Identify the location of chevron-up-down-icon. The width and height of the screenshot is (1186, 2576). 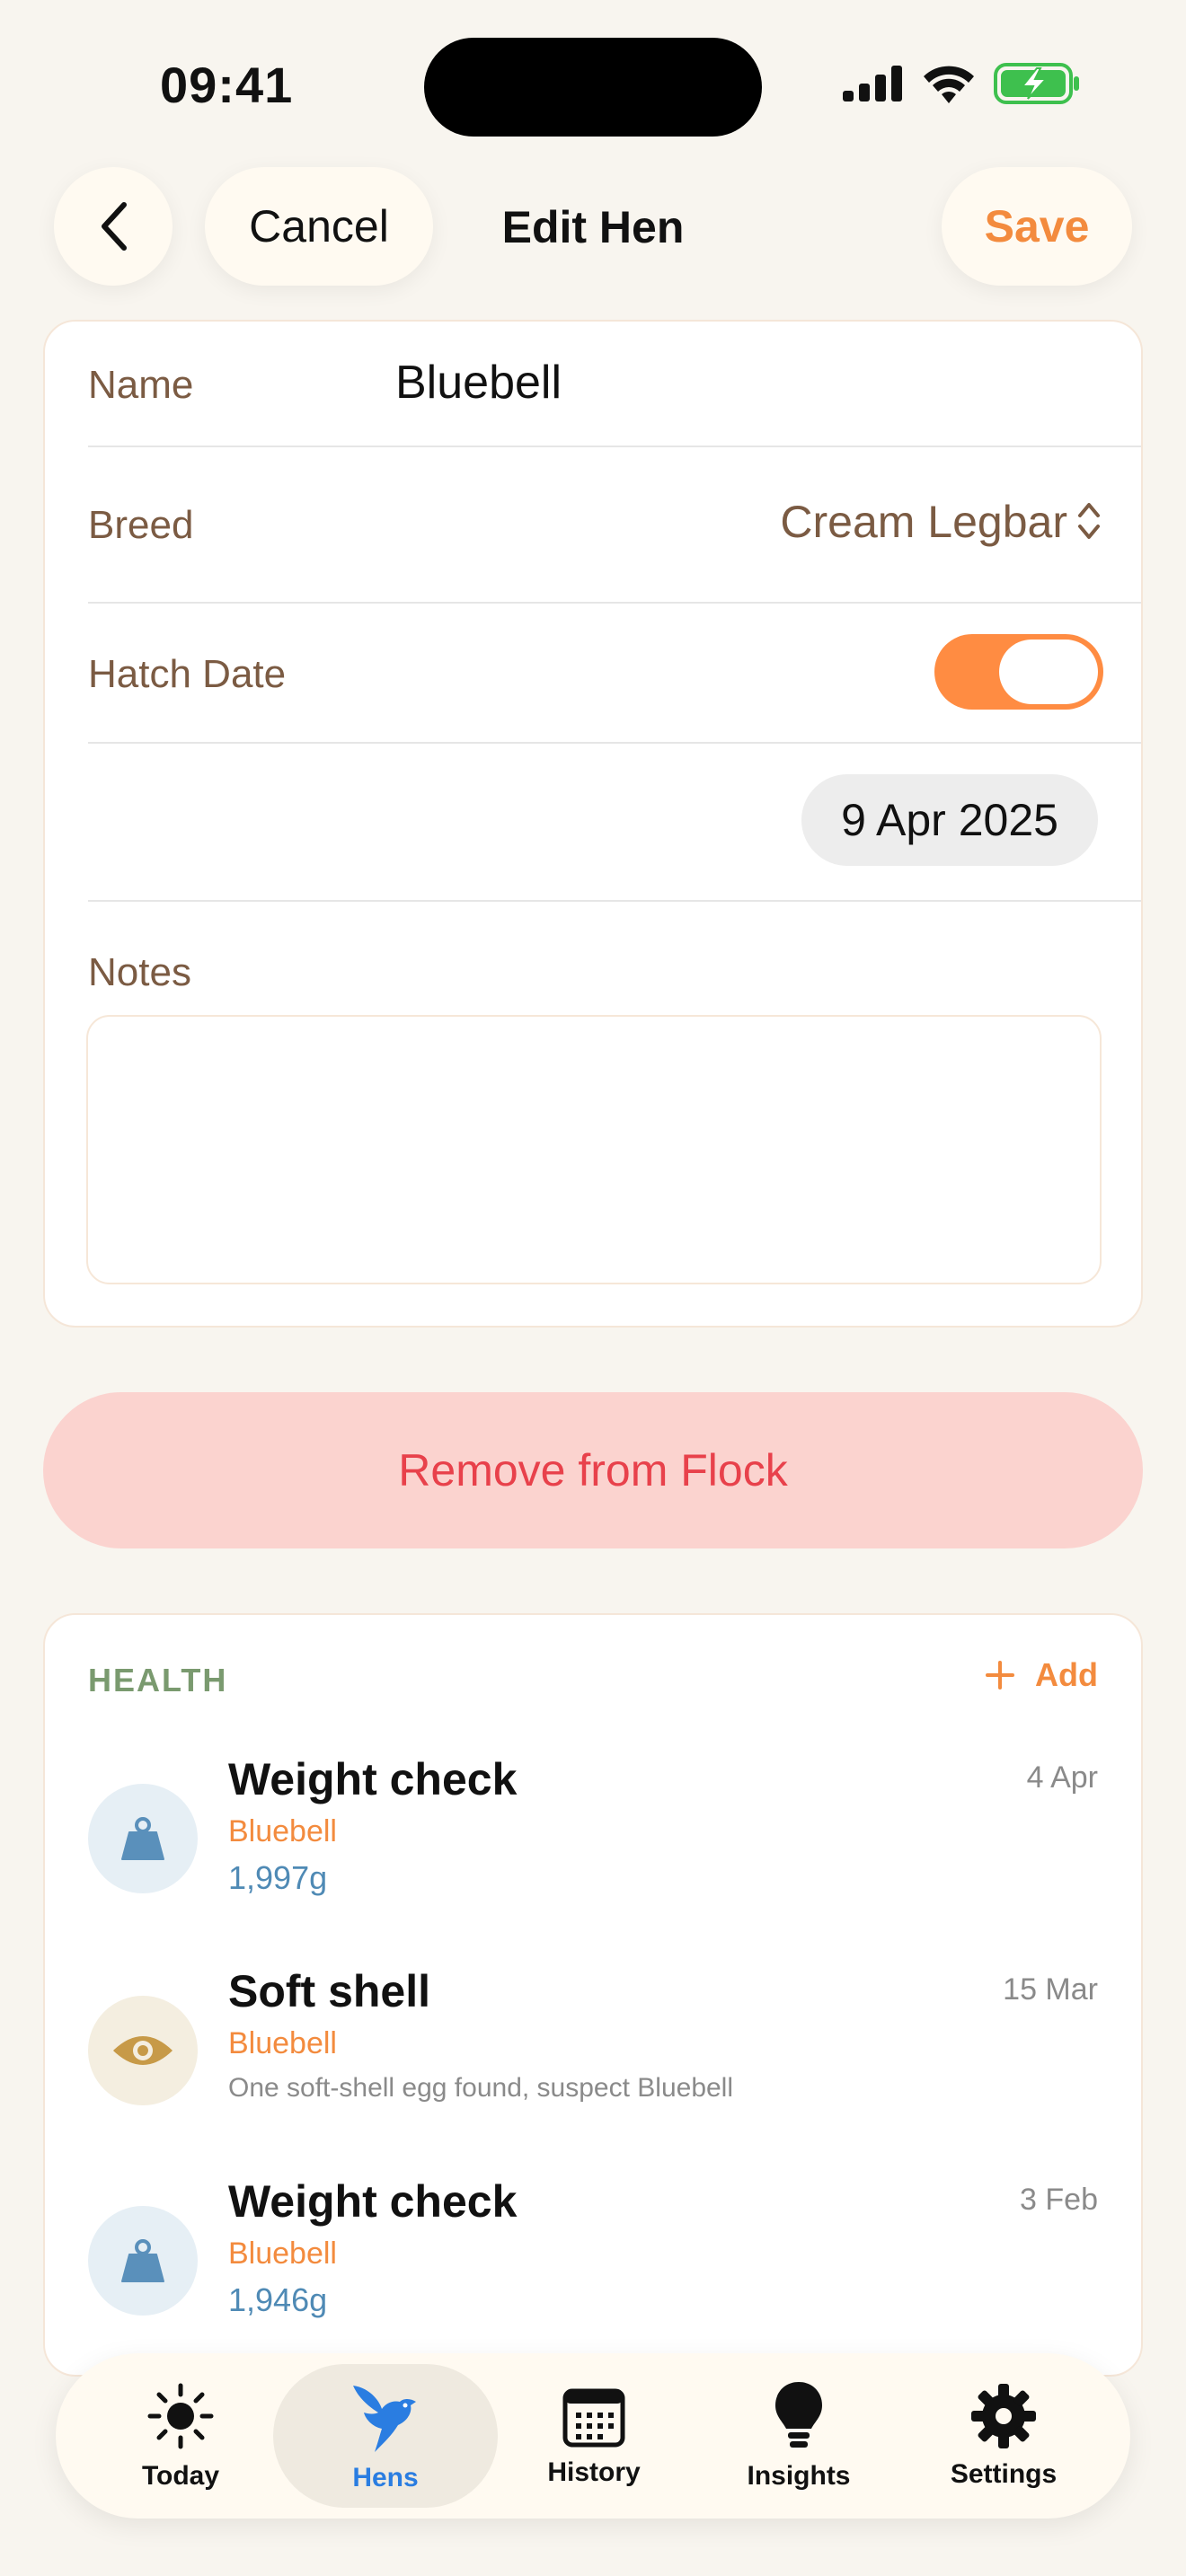
(1089, 521).